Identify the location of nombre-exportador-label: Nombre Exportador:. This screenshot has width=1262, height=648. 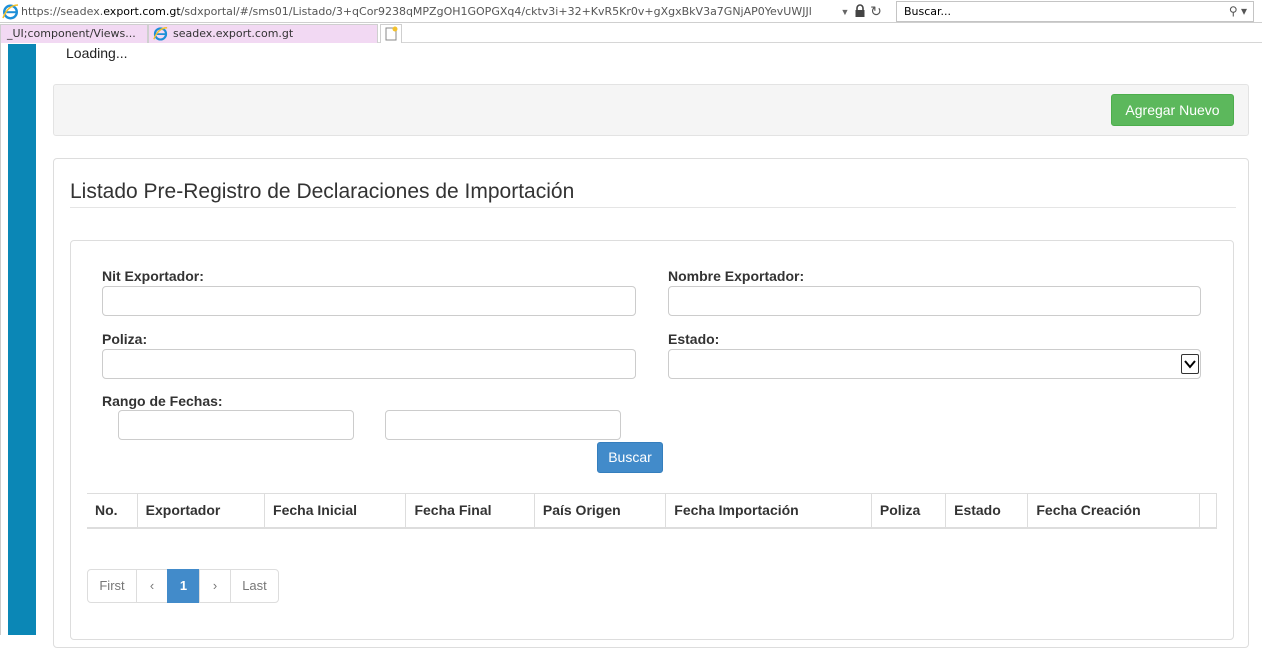
(736, 276).